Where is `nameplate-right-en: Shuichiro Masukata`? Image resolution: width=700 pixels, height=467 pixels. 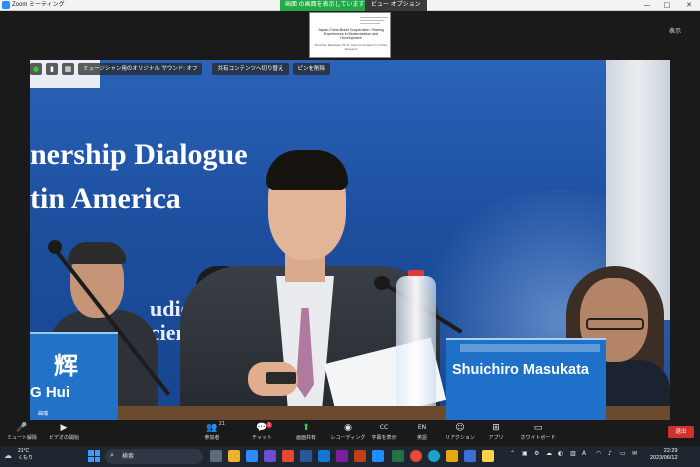
nameplate-right-en: Shuichiro Masukata is located at coordinates (520, 370).